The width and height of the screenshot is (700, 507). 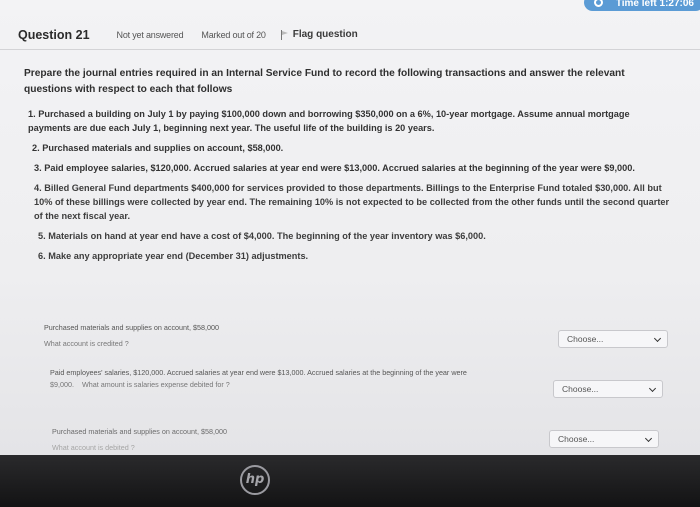 What do you see at coordinates (150, 34) in the screenshot?
I see `question-status: Not yet answered` at bounding box center [150, 34].